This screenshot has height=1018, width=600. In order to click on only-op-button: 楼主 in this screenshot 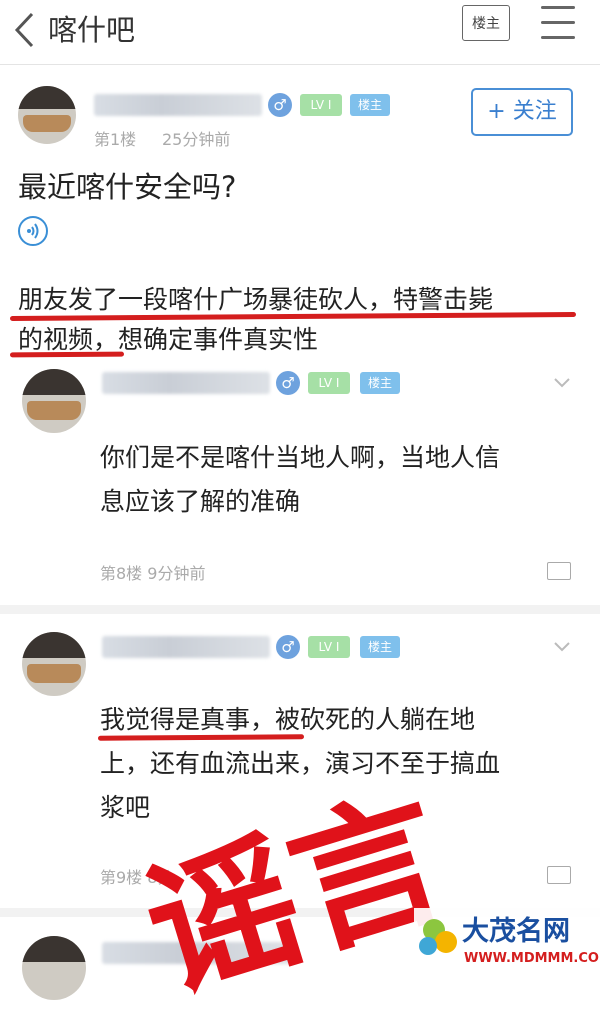, I will do `click(486, 23)`.